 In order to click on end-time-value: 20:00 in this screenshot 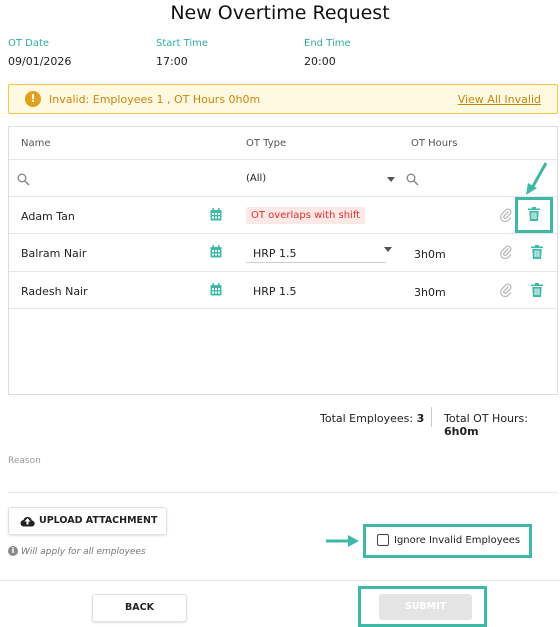, I will do `click(320, 61)`.